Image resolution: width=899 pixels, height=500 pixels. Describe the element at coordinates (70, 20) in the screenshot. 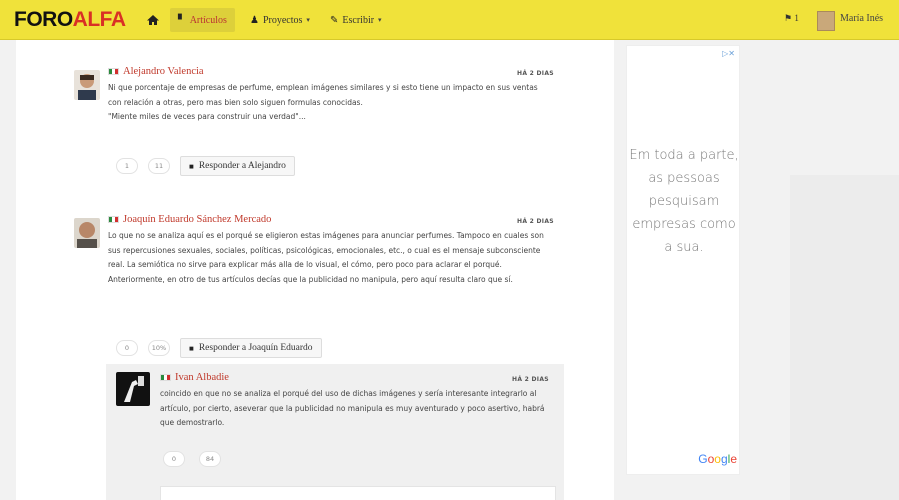

I see `foroalfa-logo: FOROALFA` at that location.